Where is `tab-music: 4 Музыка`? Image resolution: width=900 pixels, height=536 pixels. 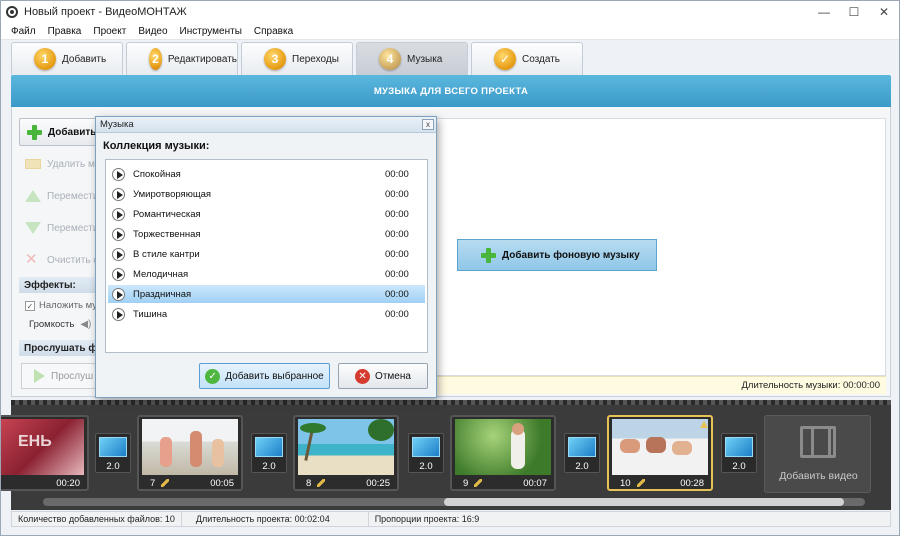 tab-music: 4 Музыка is located at coordinates (412, 58).